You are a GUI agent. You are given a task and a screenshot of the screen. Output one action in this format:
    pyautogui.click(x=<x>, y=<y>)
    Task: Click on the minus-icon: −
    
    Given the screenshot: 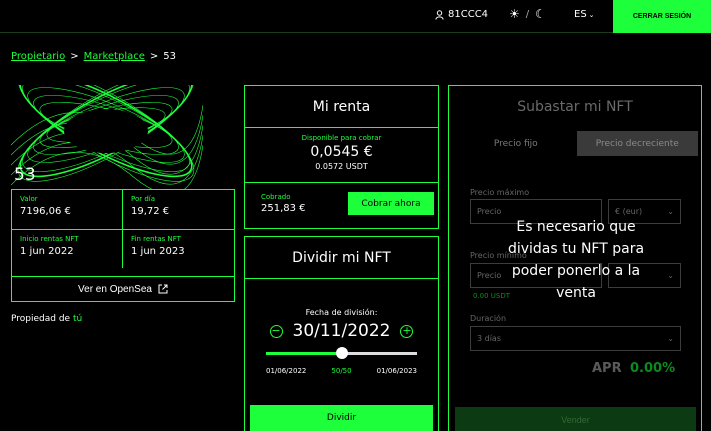 What is the action you would take?
    pyautogui.click(x=276, y=331)
    